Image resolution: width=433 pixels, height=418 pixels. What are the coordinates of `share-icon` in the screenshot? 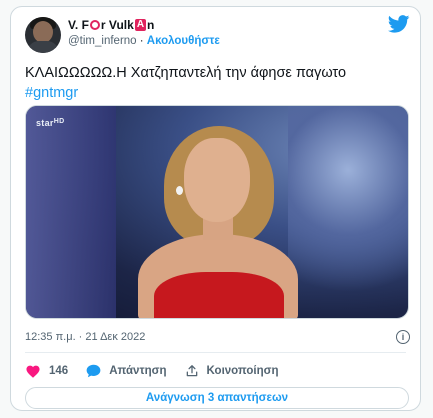 It's located at (191, 371).